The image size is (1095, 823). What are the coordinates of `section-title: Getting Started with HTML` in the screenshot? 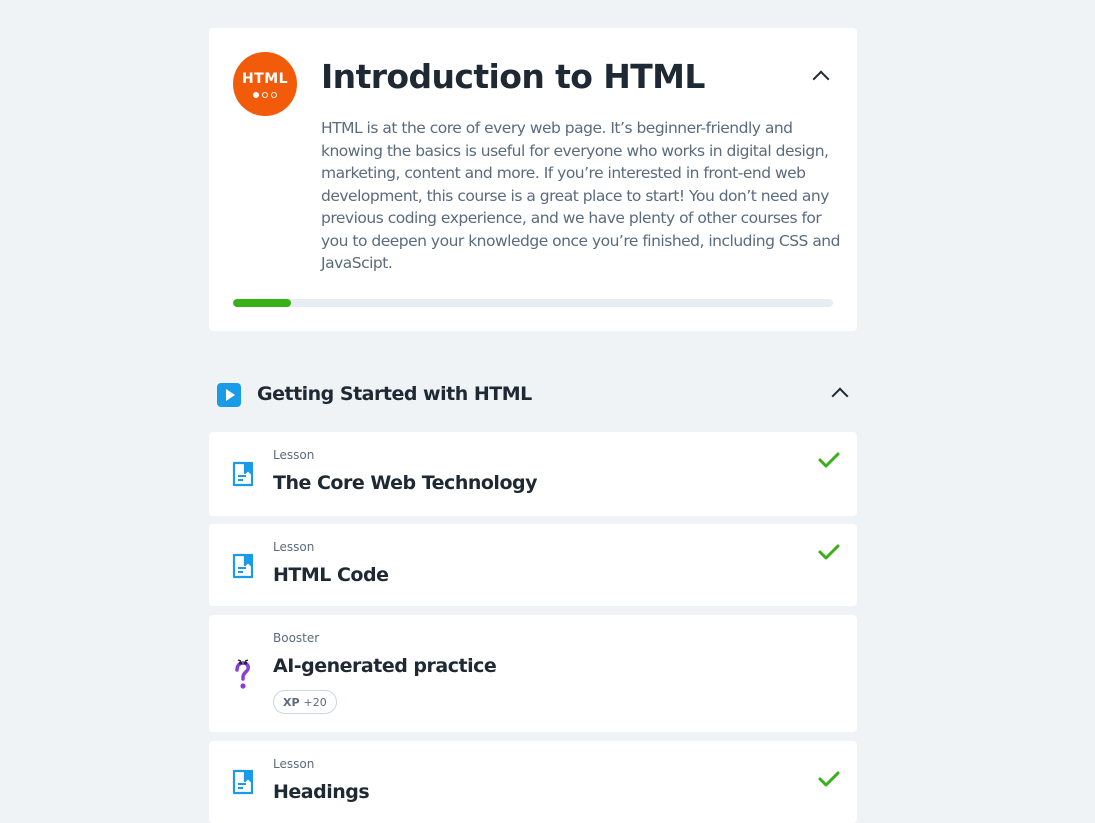 It's located at (394, 394).